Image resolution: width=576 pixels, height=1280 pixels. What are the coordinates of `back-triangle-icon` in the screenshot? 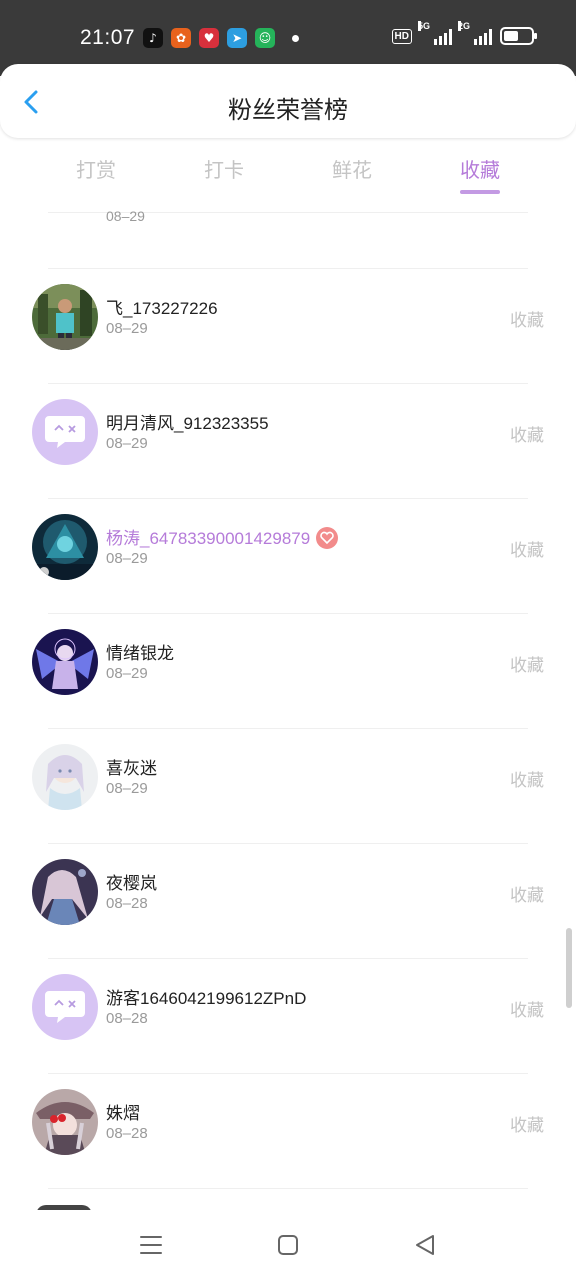 It's located at (425, 1245).